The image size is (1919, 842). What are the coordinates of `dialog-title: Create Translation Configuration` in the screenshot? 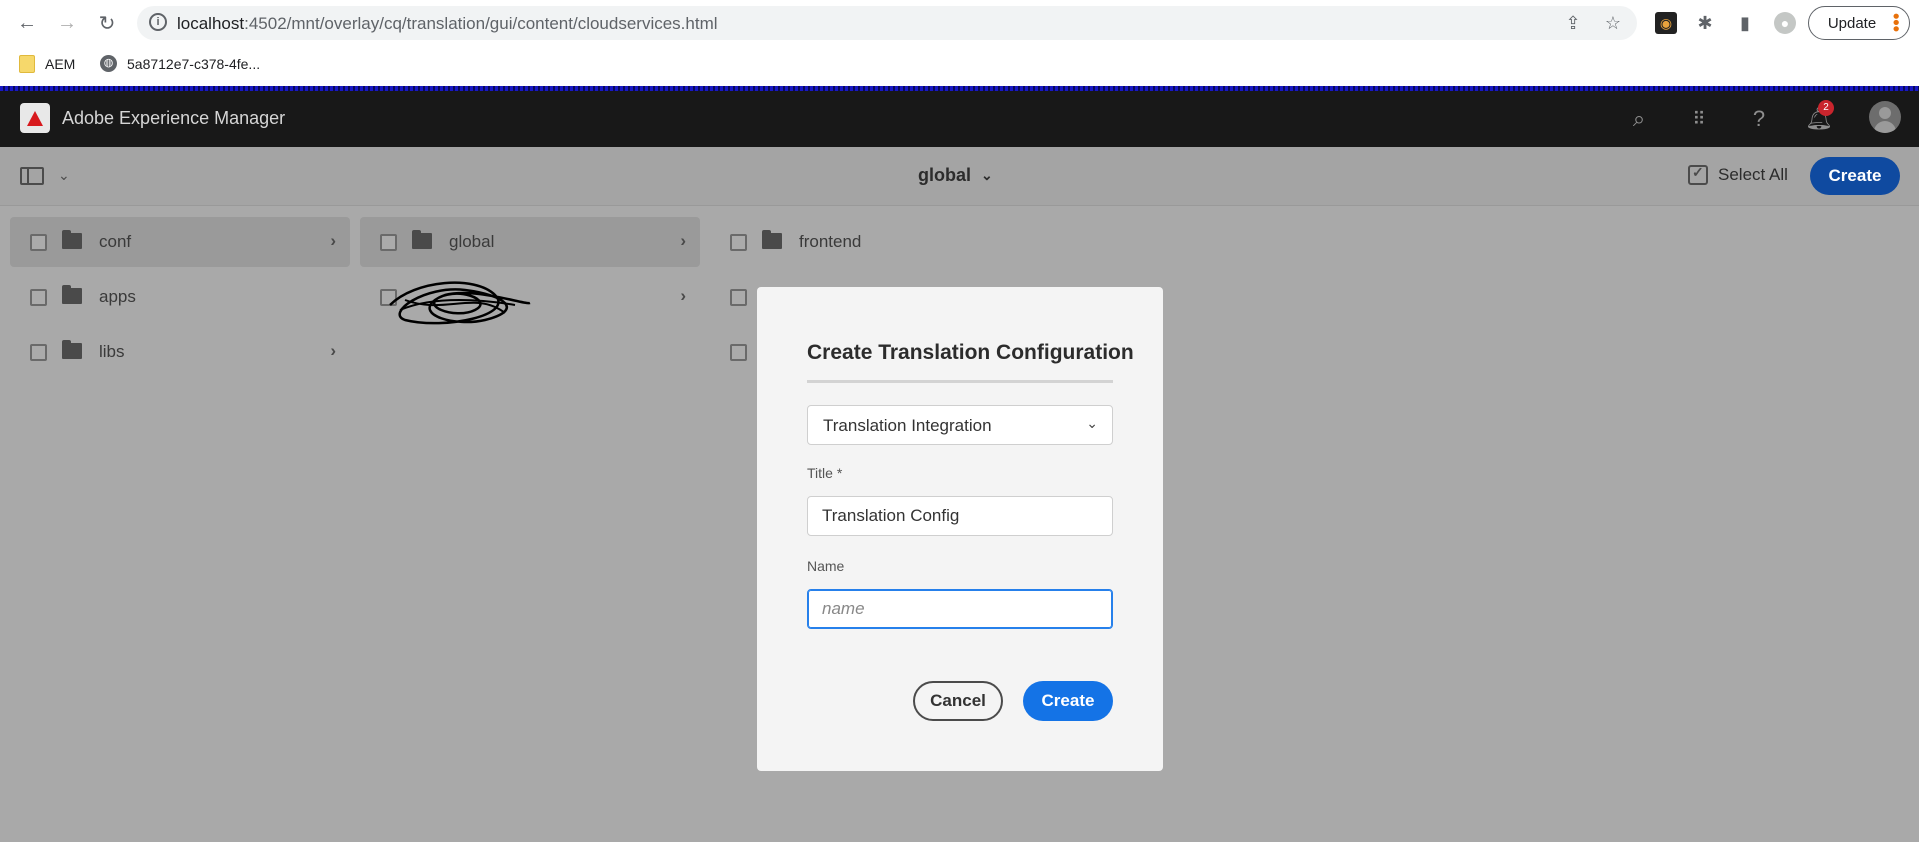 It's located at (970, 352).